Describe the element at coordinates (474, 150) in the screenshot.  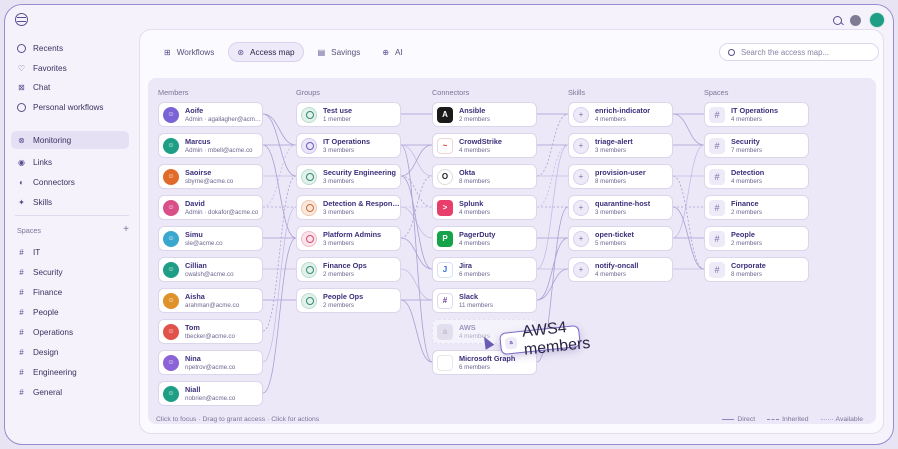
I see `connector-count: 4 members` at that location.